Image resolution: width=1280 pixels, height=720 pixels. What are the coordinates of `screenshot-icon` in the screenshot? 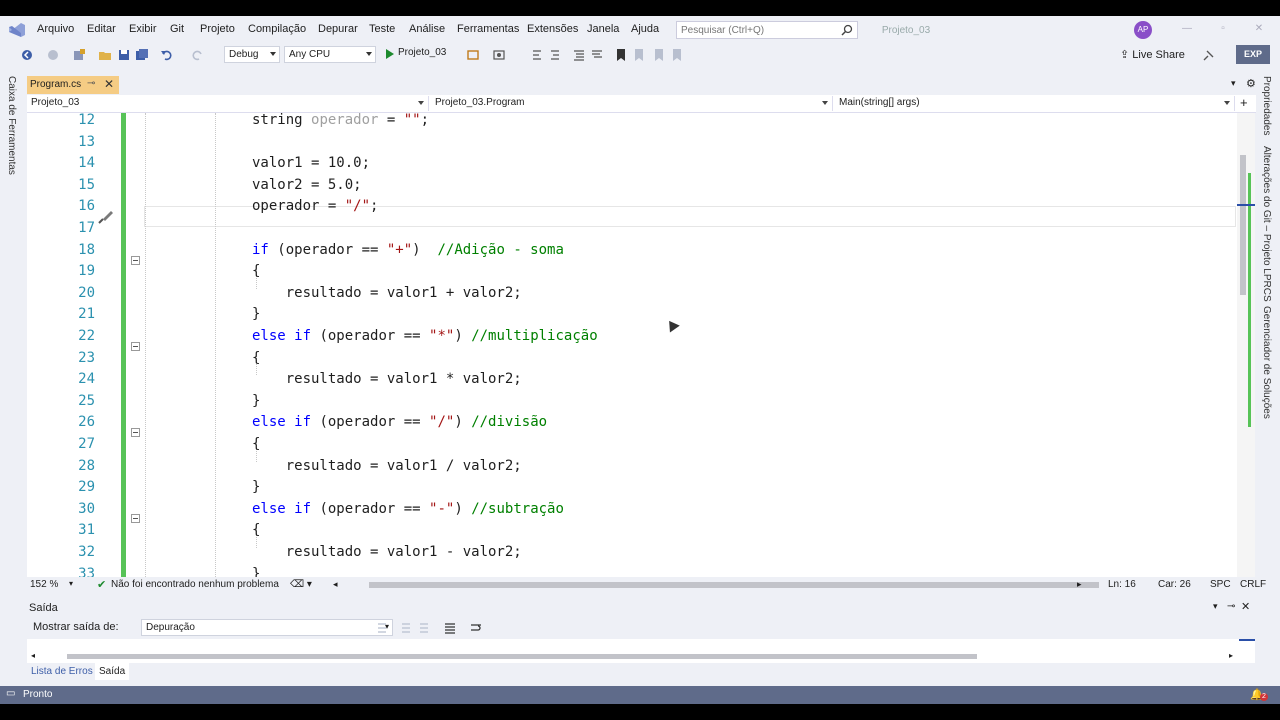 It's located at (499, 55).